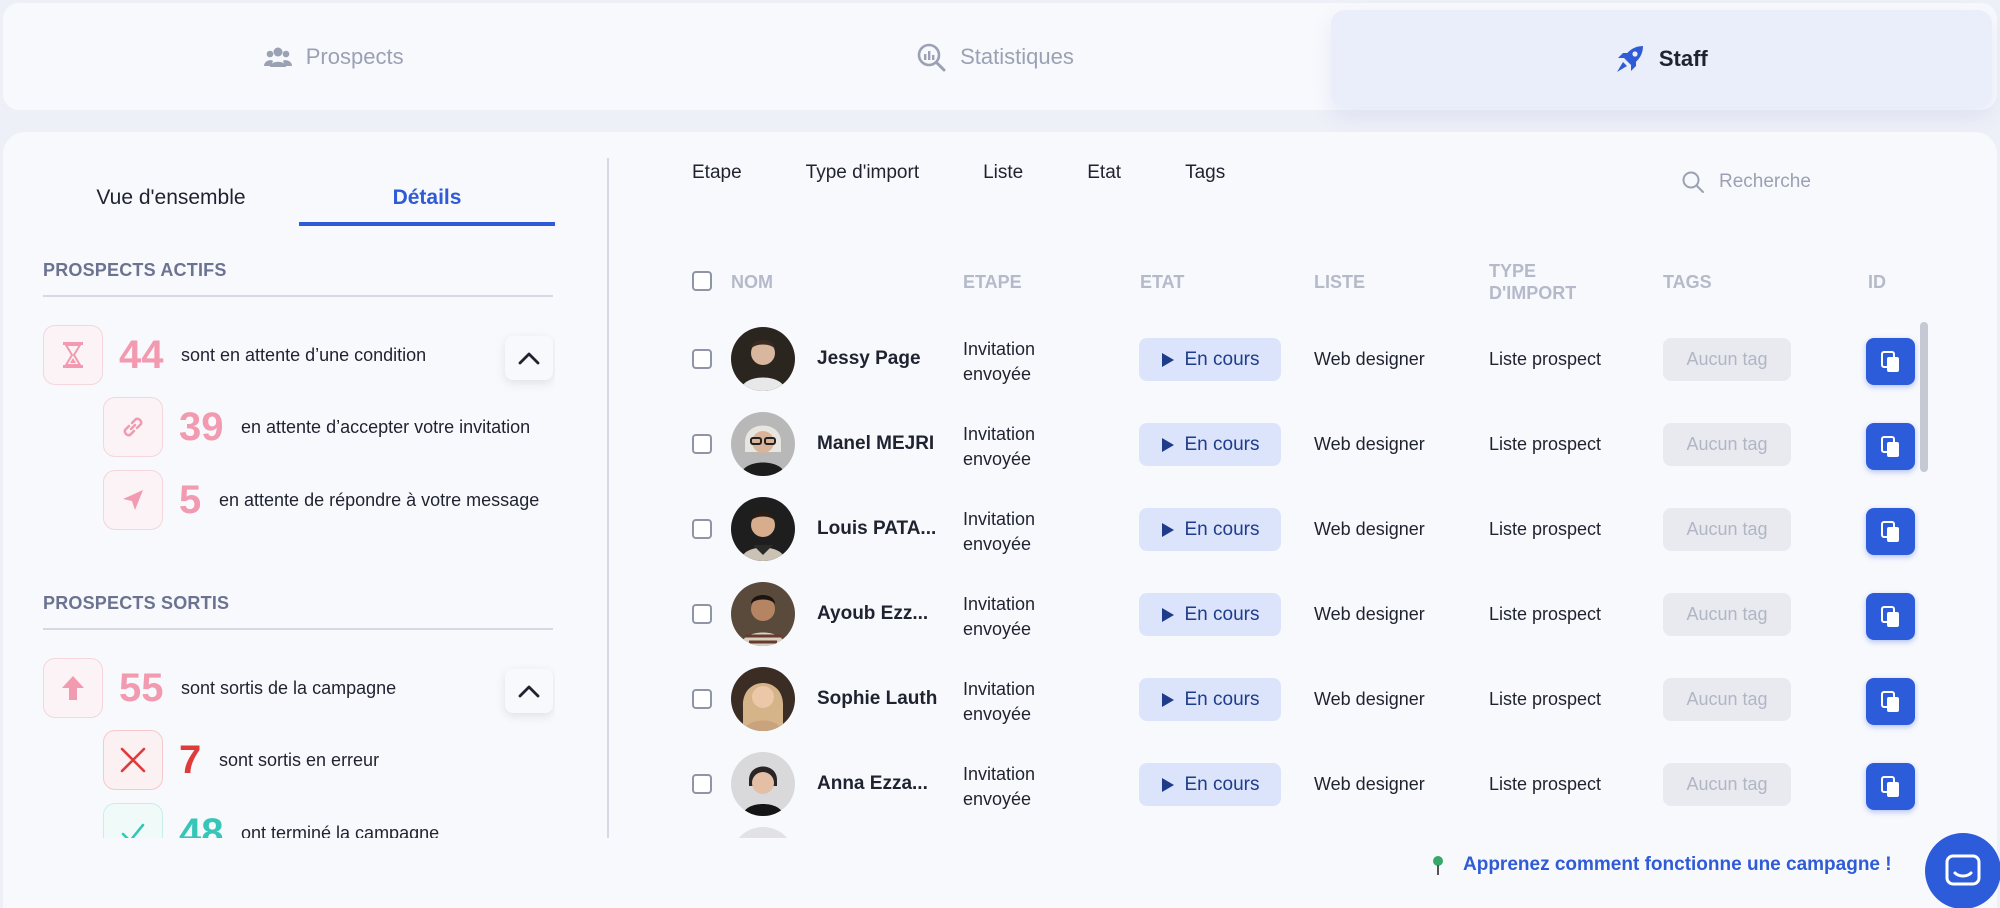 Image resolution: width=2000 pixels, height=908 pixels. I want to click on stat-exited-campaign: 55 sont sortis de la campagne, so click(219, 688).